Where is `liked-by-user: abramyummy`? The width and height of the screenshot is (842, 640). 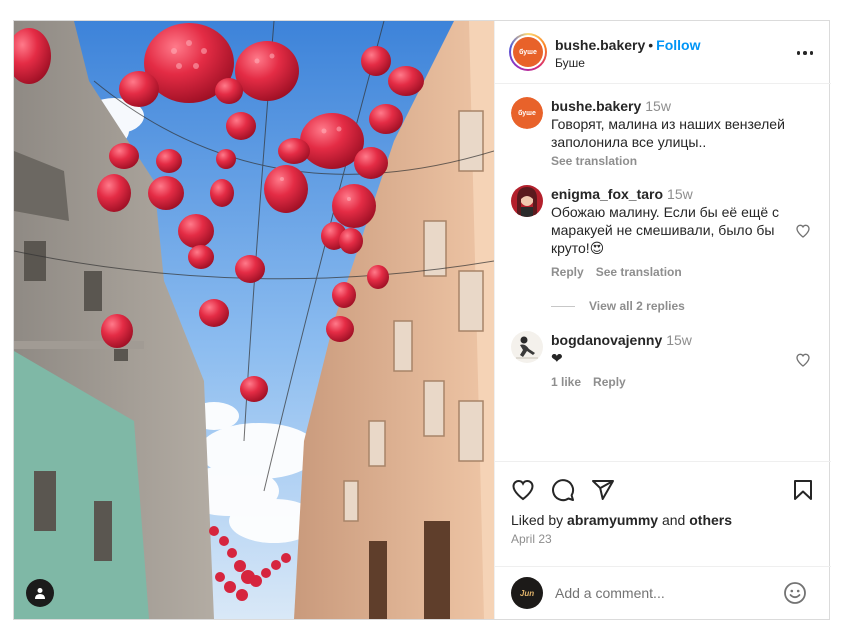 liked-by-user: abramyummy is located at coordinates (612, 520).